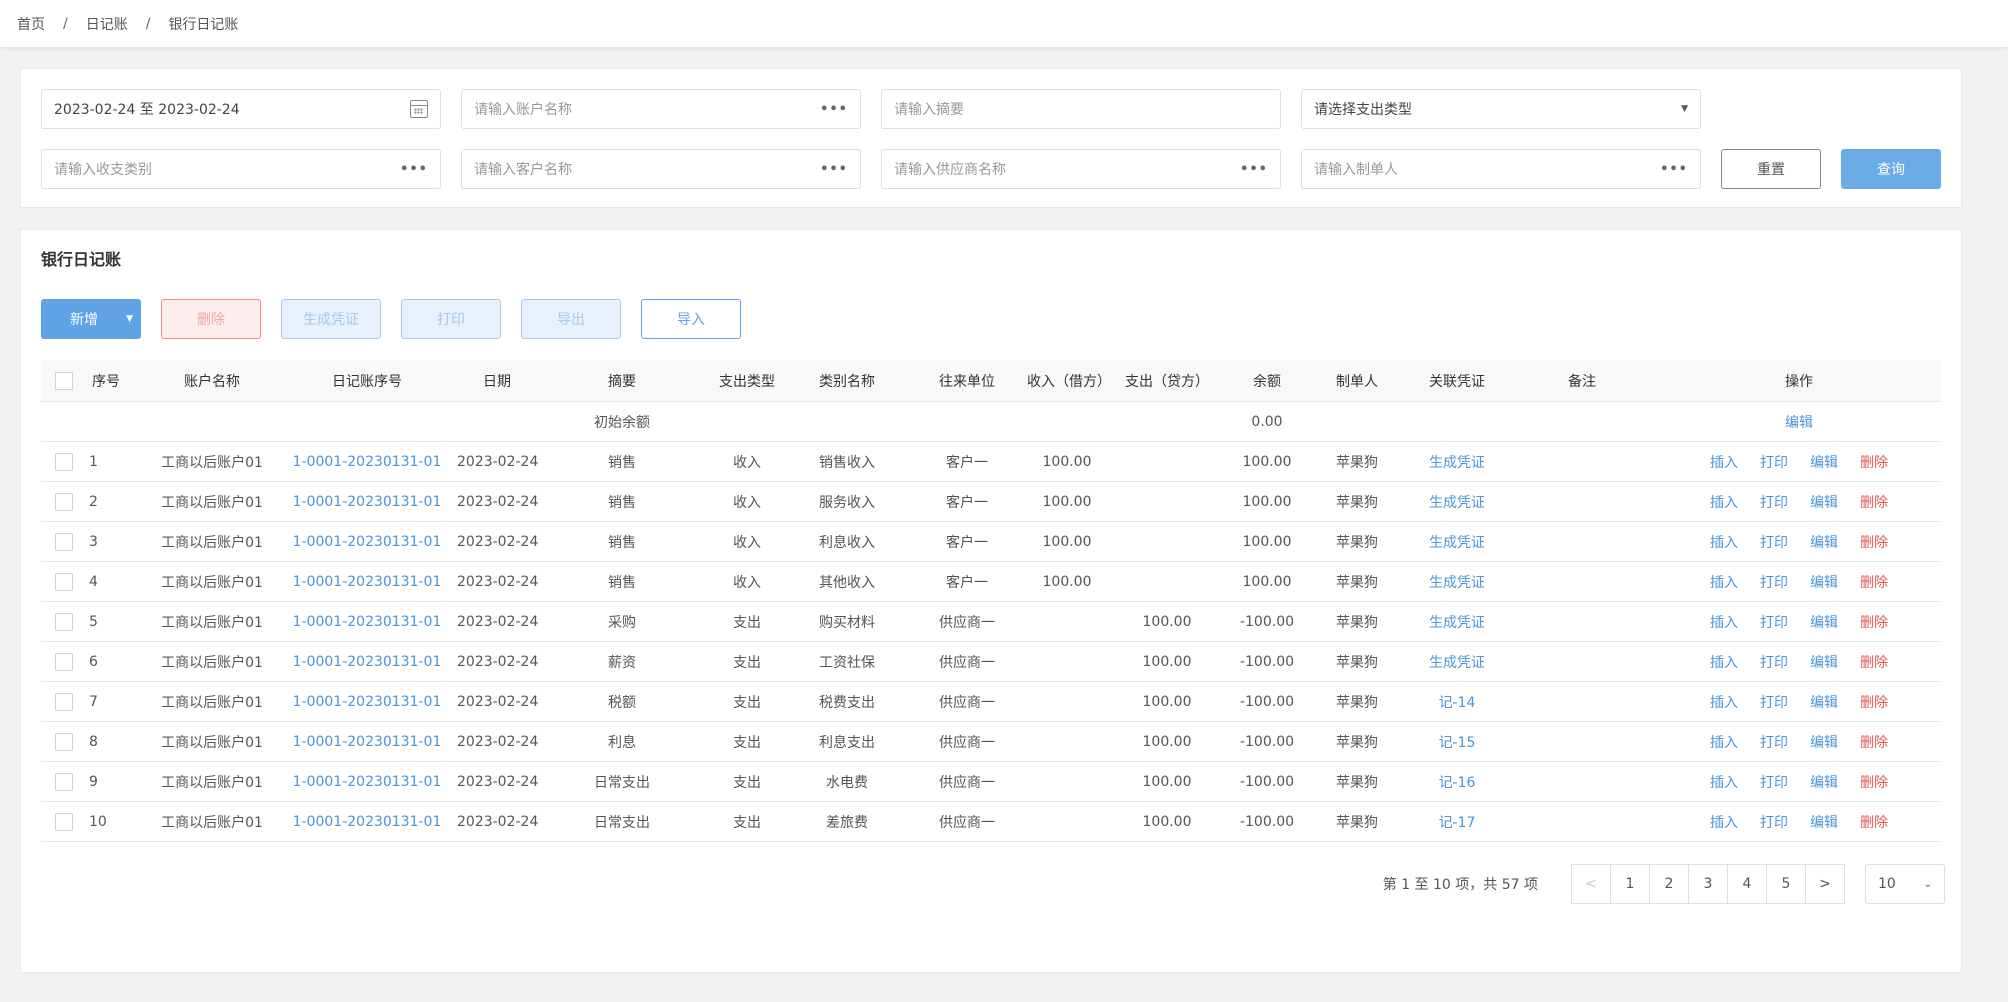  I want to click on page-2-button: 2, so click(1669, 884).